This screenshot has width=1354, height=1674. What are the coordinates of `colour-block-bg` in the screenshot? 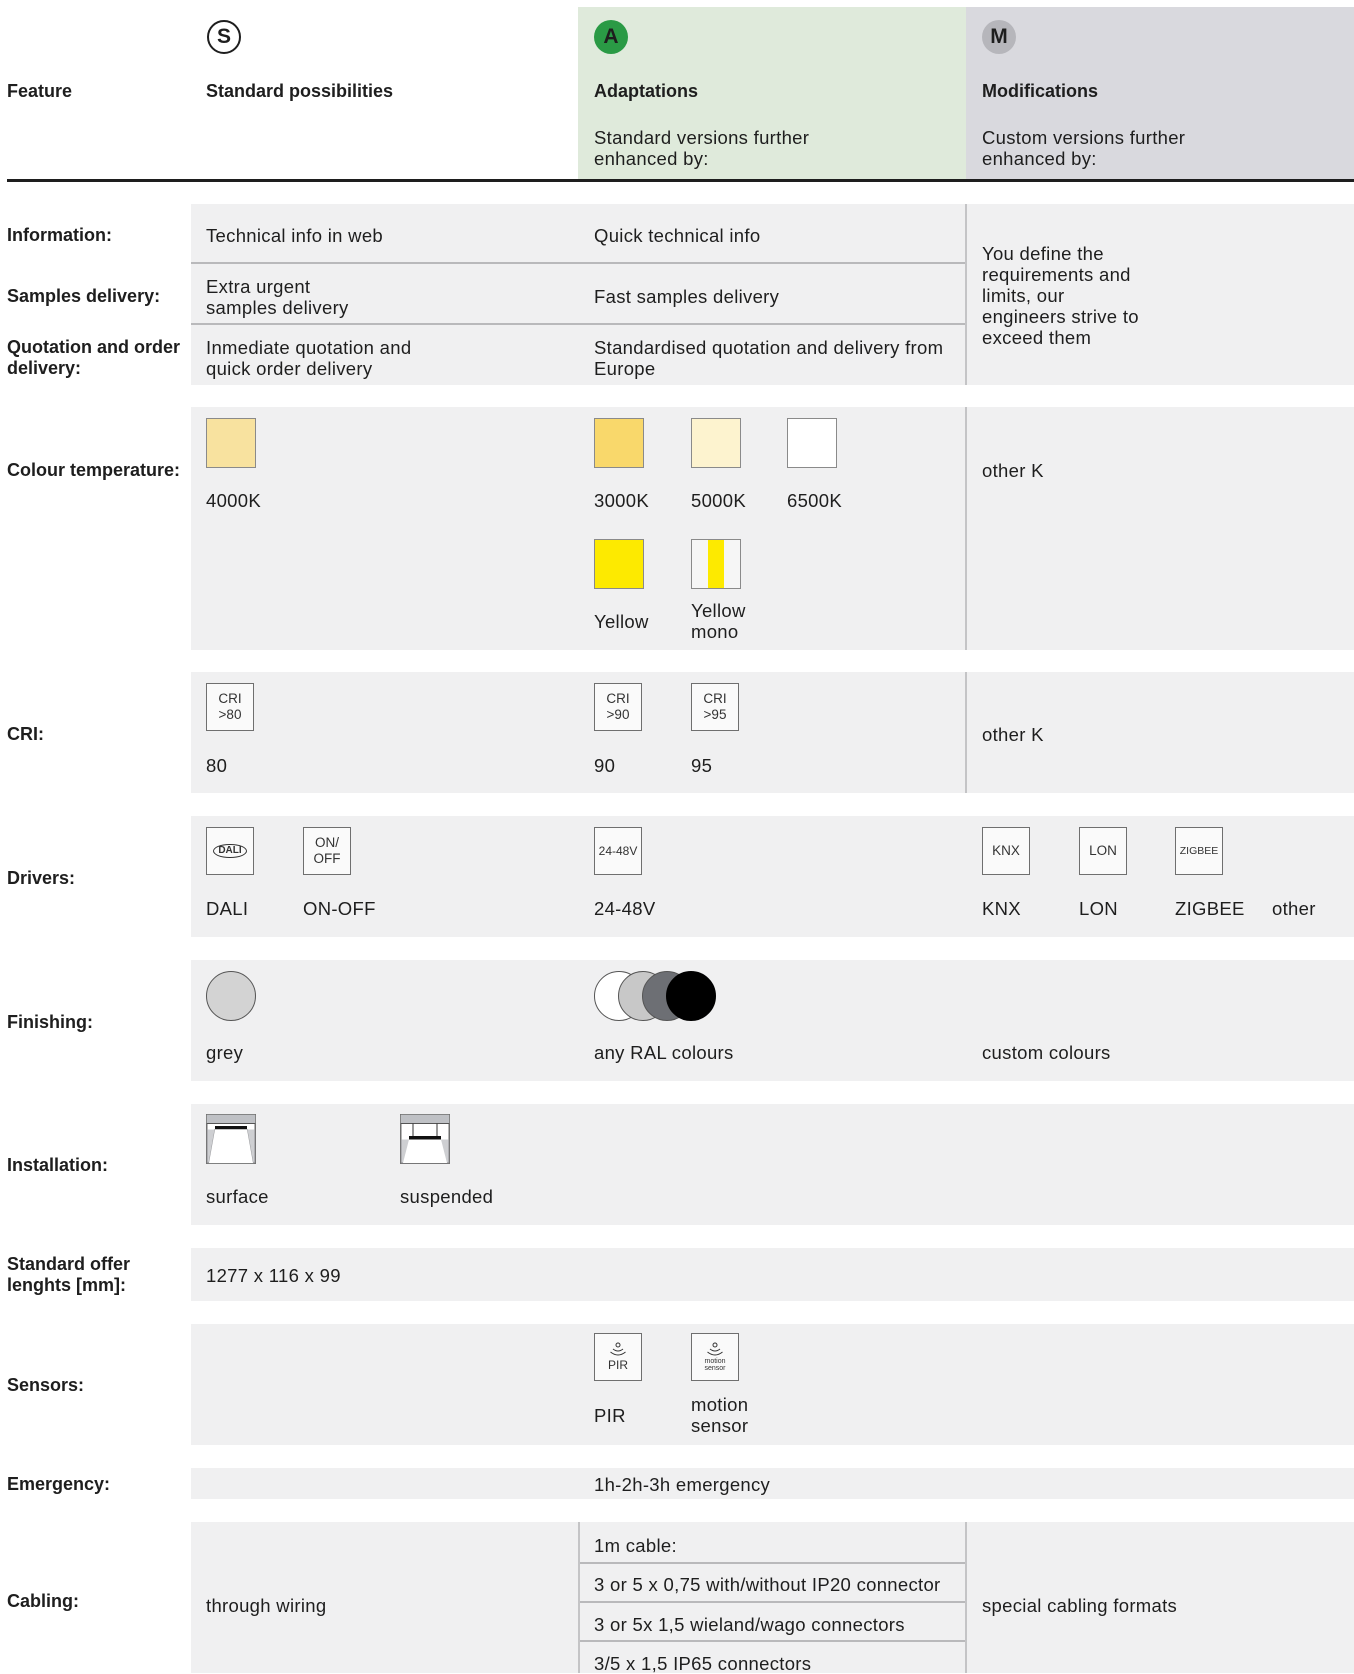 It's located at (772, 528).